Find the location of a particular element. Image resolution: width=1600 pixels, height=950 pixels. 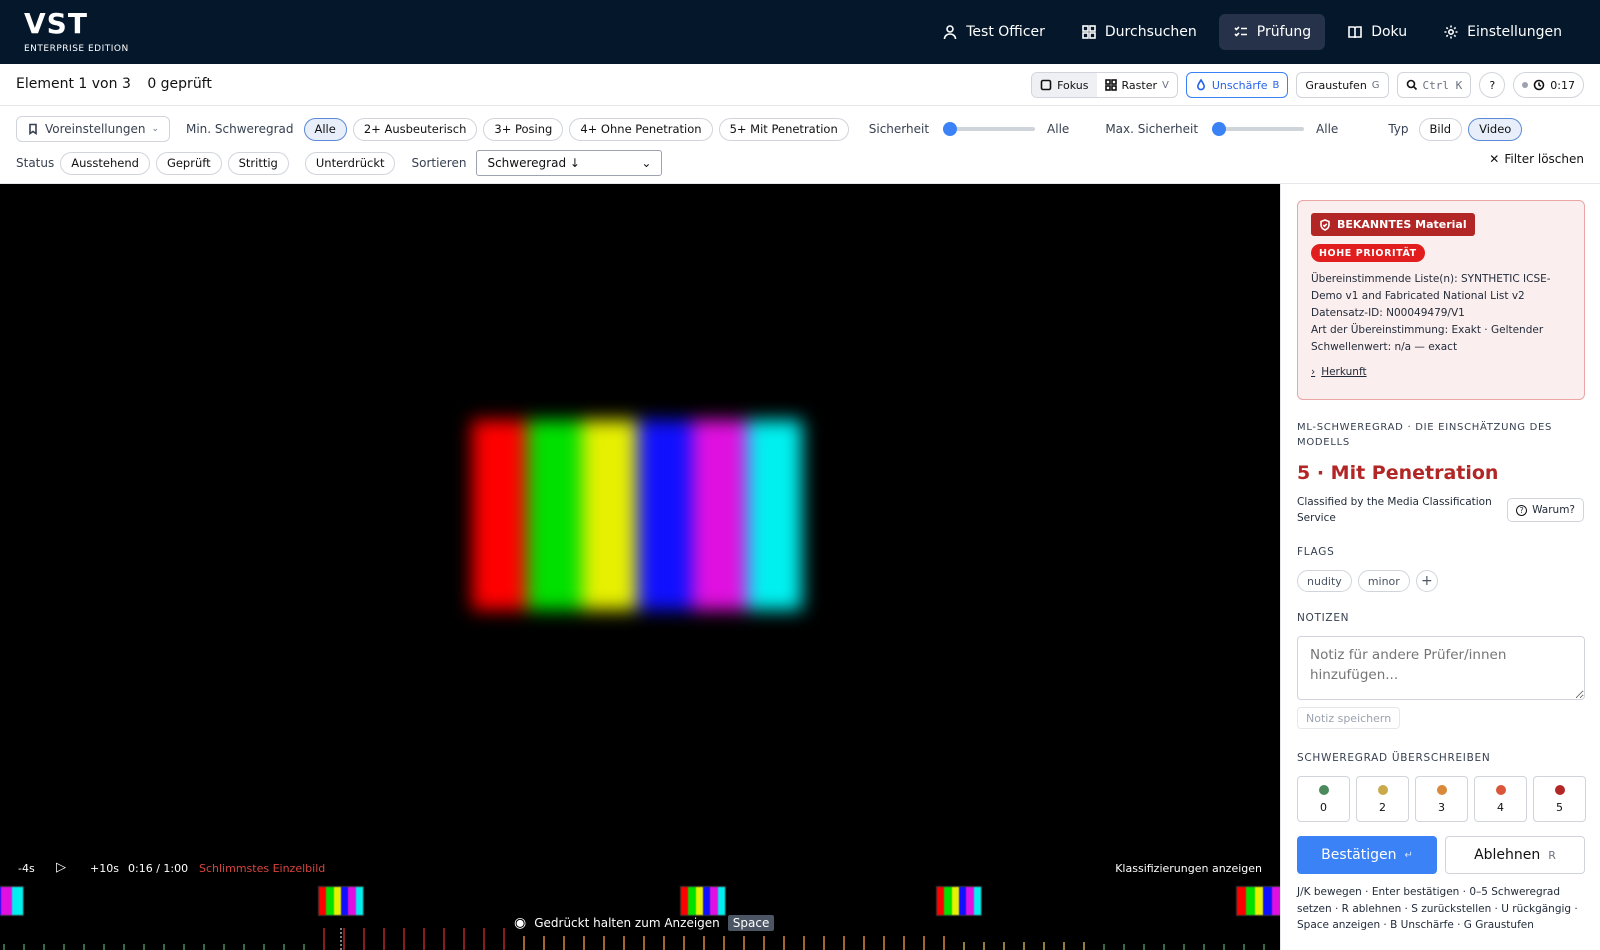

nav-review: Prüfung is located at coordinates (1272, 32).